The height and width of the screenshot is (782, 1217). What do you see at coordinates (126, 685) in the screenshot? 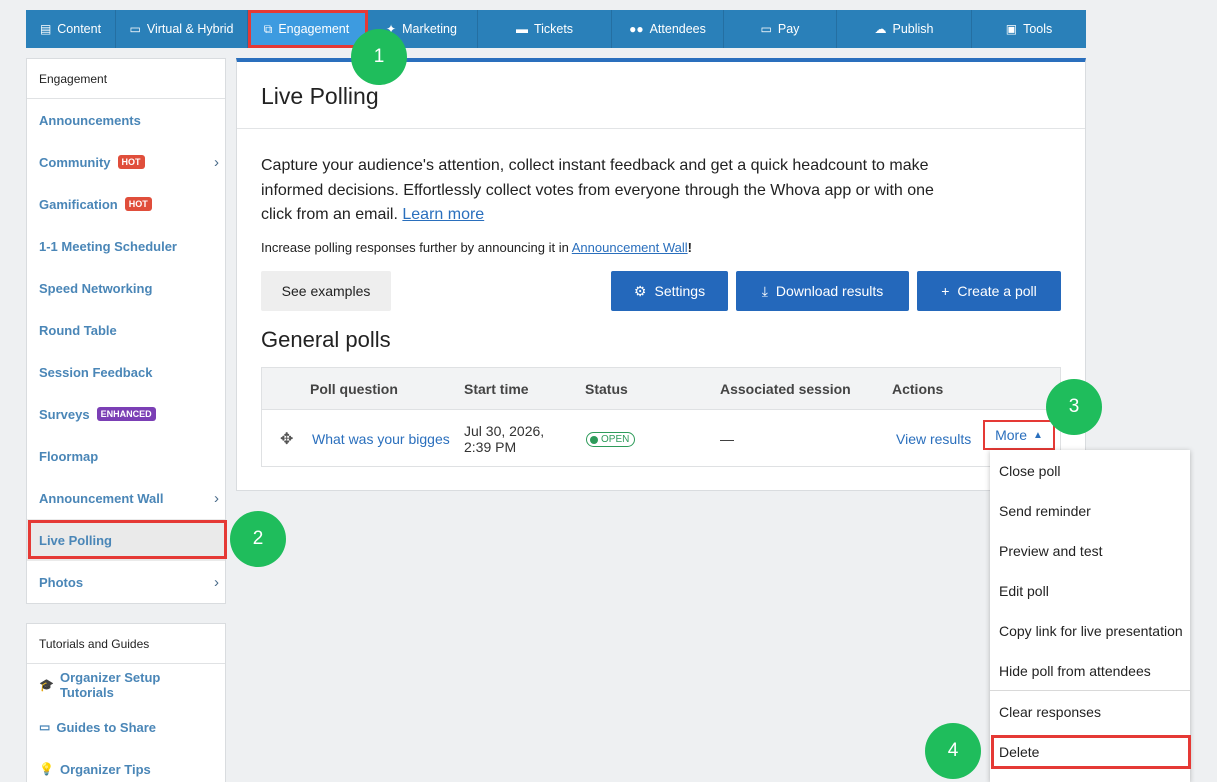
I see `tutorial-organizer-setup: 🎓 Organizer Setup Tutorials` at bounding box center [126, 685].